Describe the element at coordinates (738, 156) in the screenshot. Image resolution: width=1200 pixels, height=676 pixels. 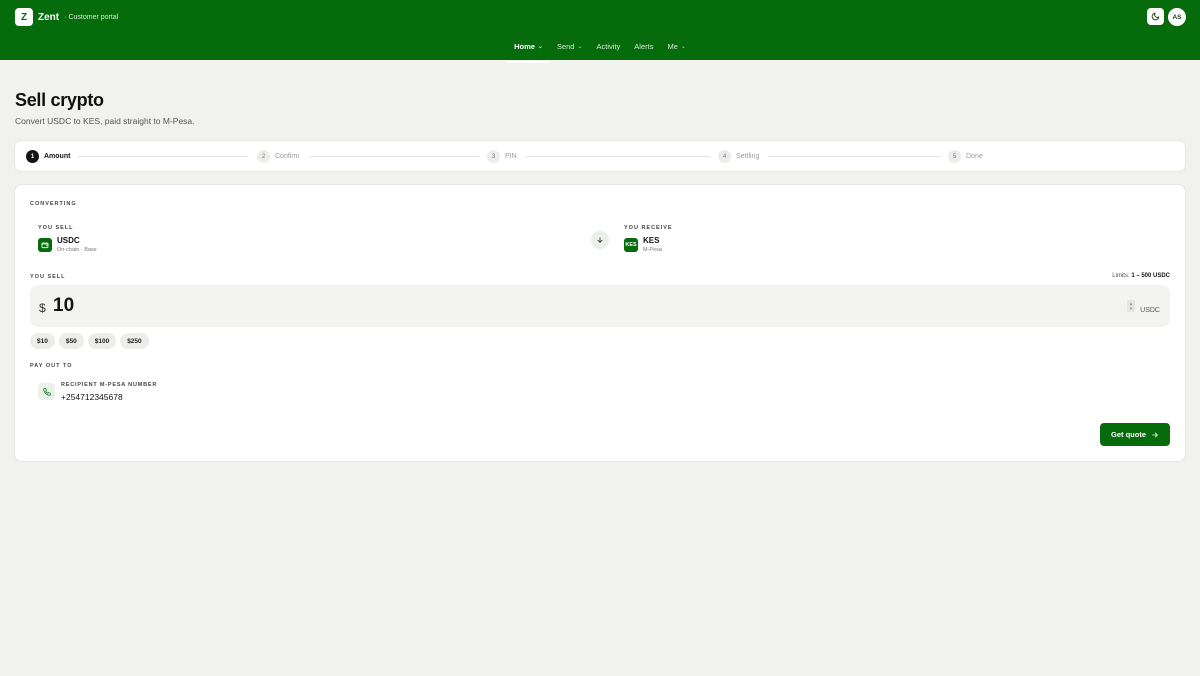
I see `step-settling: 4 Settling` at that location.